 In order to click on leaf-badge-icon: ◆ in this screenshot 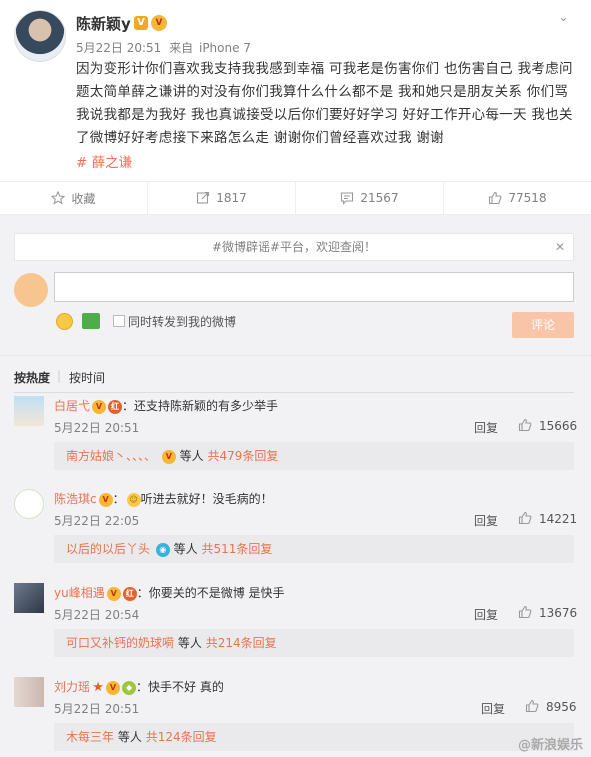, I will do `click(129, 687)`.